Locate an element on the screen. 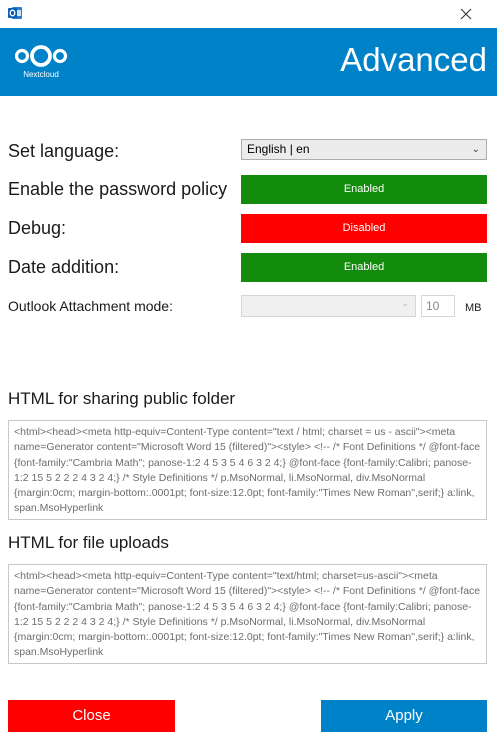  page-title: Advanced is located at coordinates (413, 59).